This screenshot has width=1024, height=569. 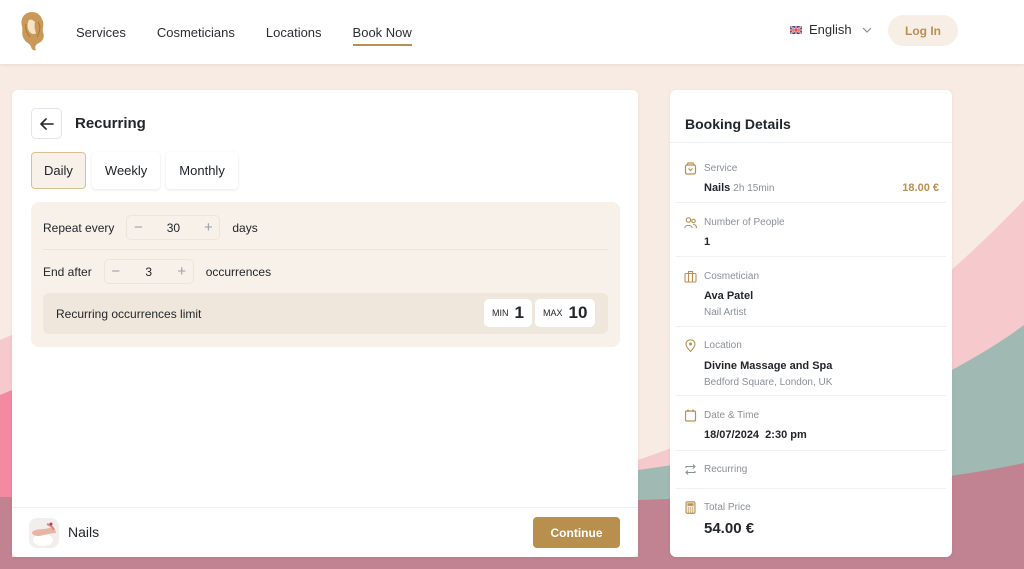 I want to click on max-label: MAX, so click(x=553, y=313).